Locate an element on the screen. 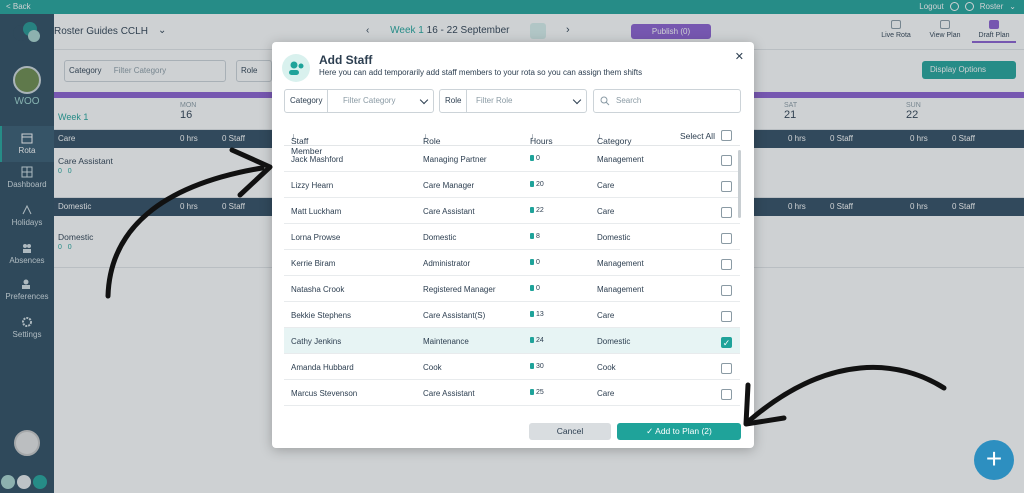  search-icon is located at coordinates (605, 101).